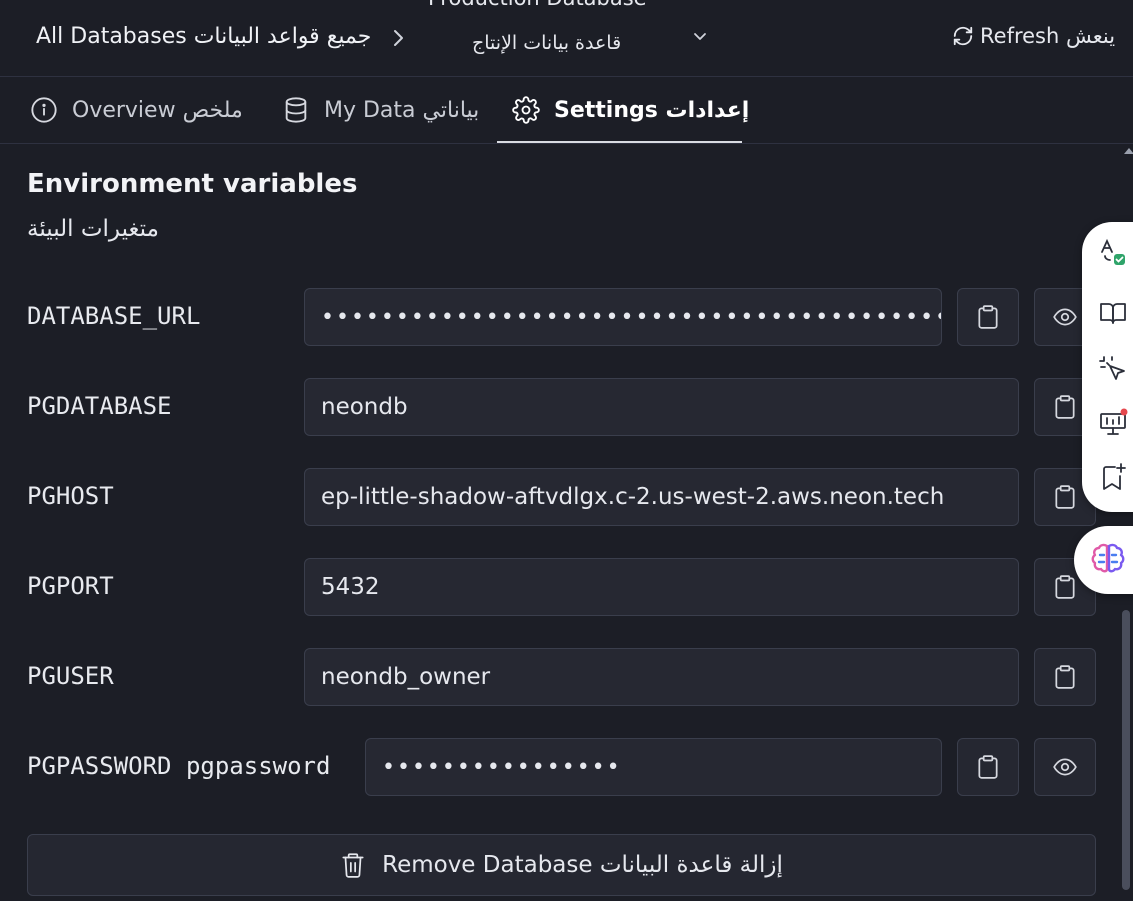 The height and width of the screenshot is (901, 1133). What do you see at coordinates (1128, 151) in the screenshot?
I see `scroll-up-arrow-icon` at bounding box center [1128, 151].